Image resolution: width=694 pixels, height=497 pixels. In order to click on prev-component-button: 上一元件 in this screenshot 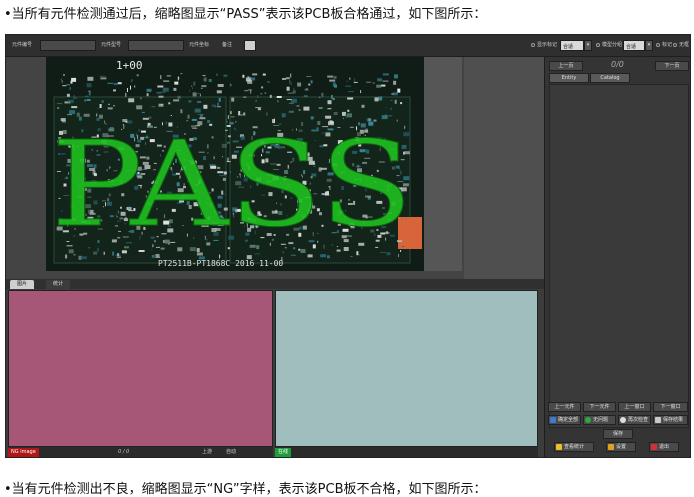, I will do `click(564, 407)`.